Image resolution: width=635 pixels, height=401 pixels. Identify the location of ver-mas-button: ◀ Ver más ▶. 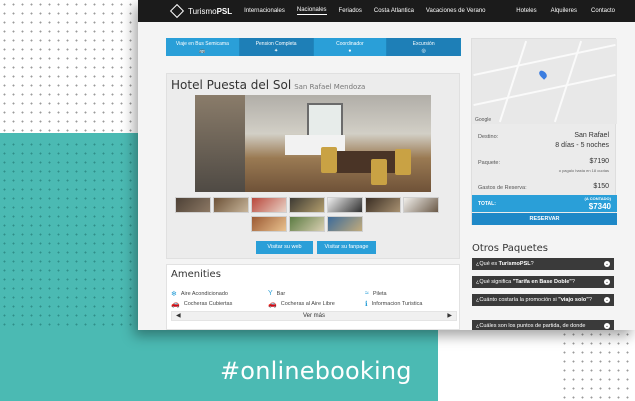
(314, 316).